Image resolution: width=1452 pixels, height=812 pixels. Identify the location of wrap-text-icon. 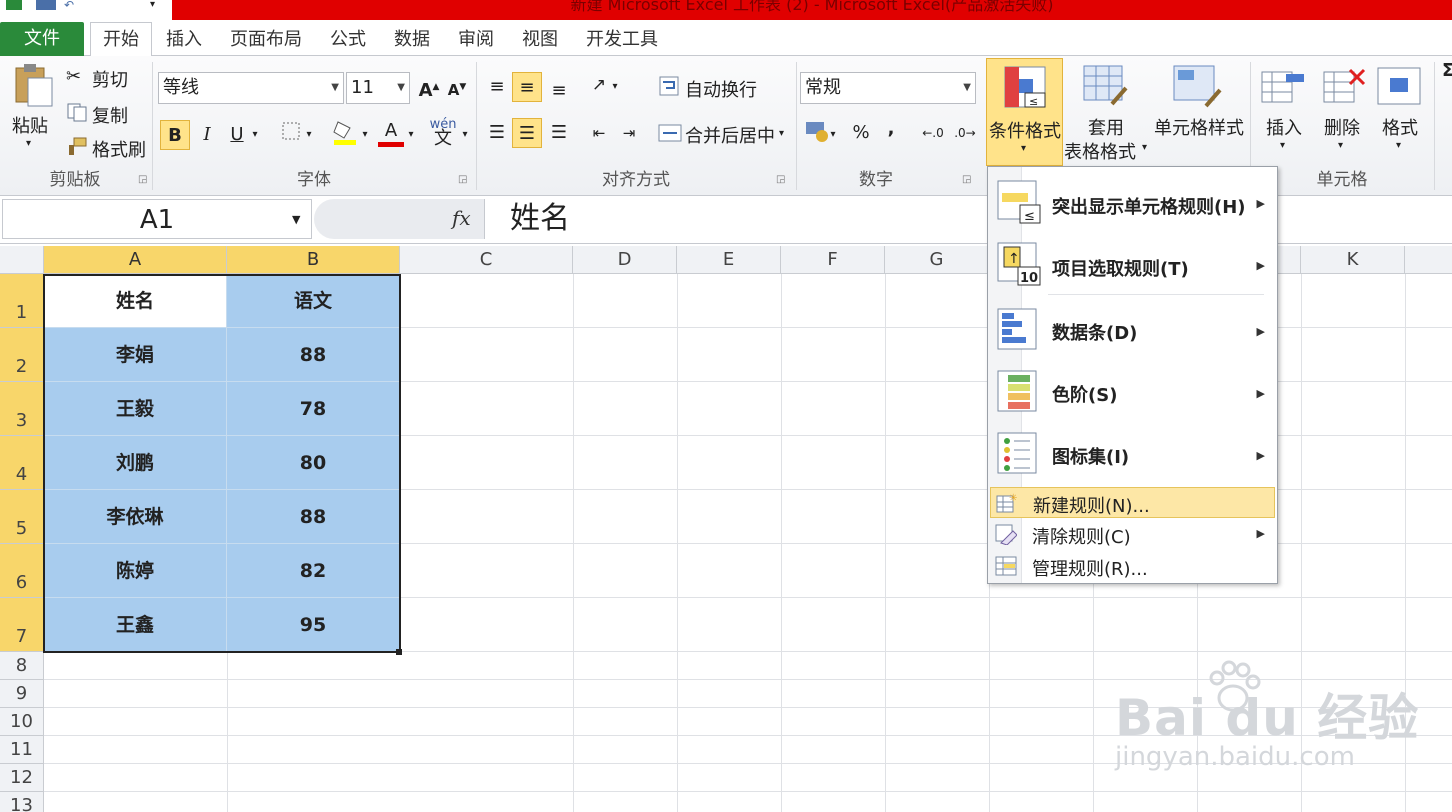
(670, 86).